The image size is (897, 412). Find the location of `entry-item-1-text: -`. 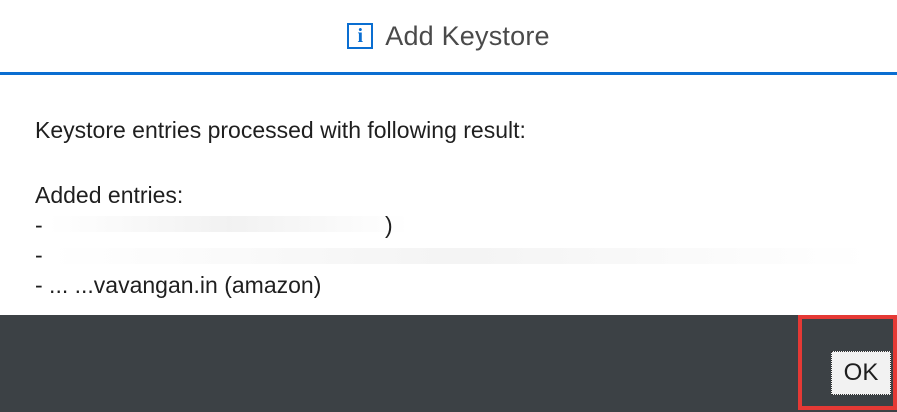

entry-item-1-text: - is located at coordinates (39, 225).